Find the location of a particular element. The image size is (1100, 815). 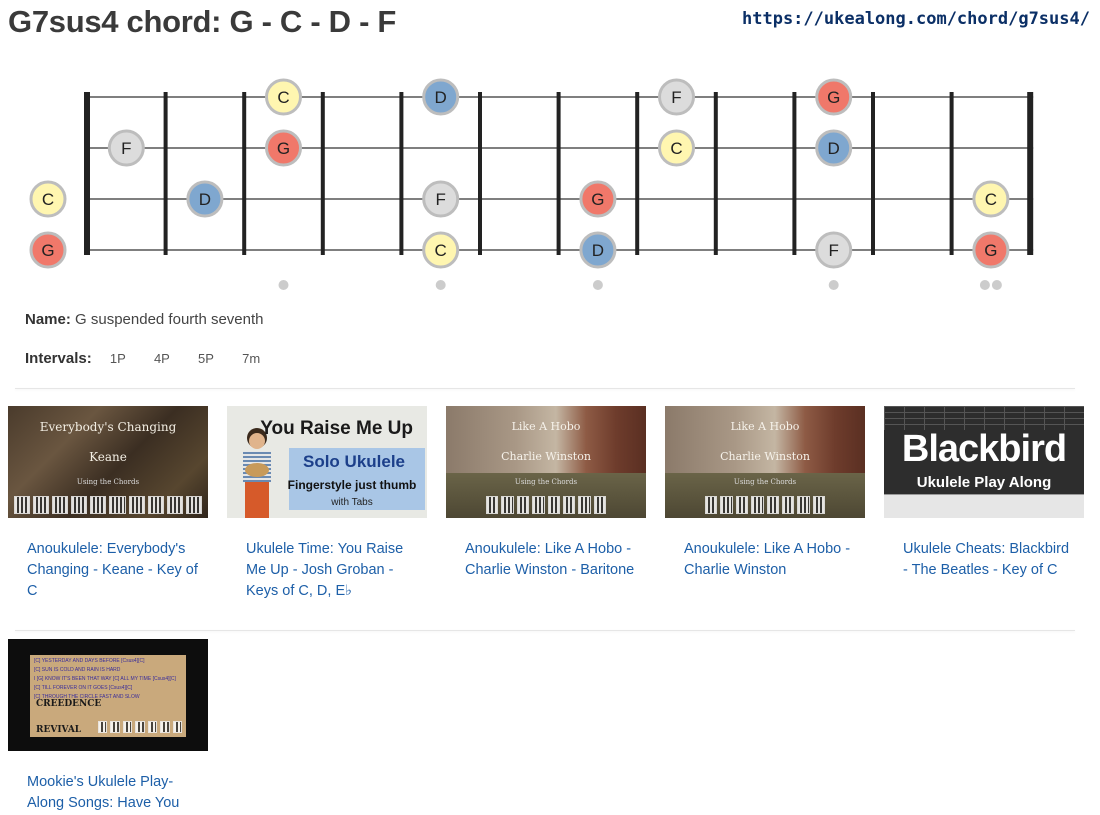

thumbnail-title: Everybody's Changing is located at coordinates (108, 427).